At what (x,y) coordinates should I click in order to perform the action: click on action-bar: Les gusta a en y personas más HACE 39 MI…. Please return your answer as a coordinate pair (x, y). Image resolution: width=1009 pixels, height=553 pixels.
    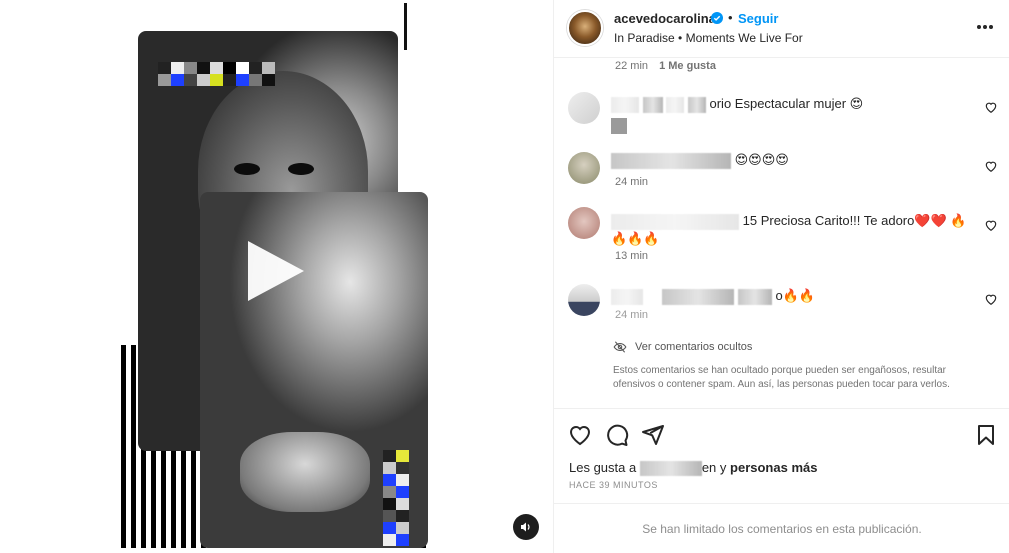
    Looking at the image, I should click on (781, 480).